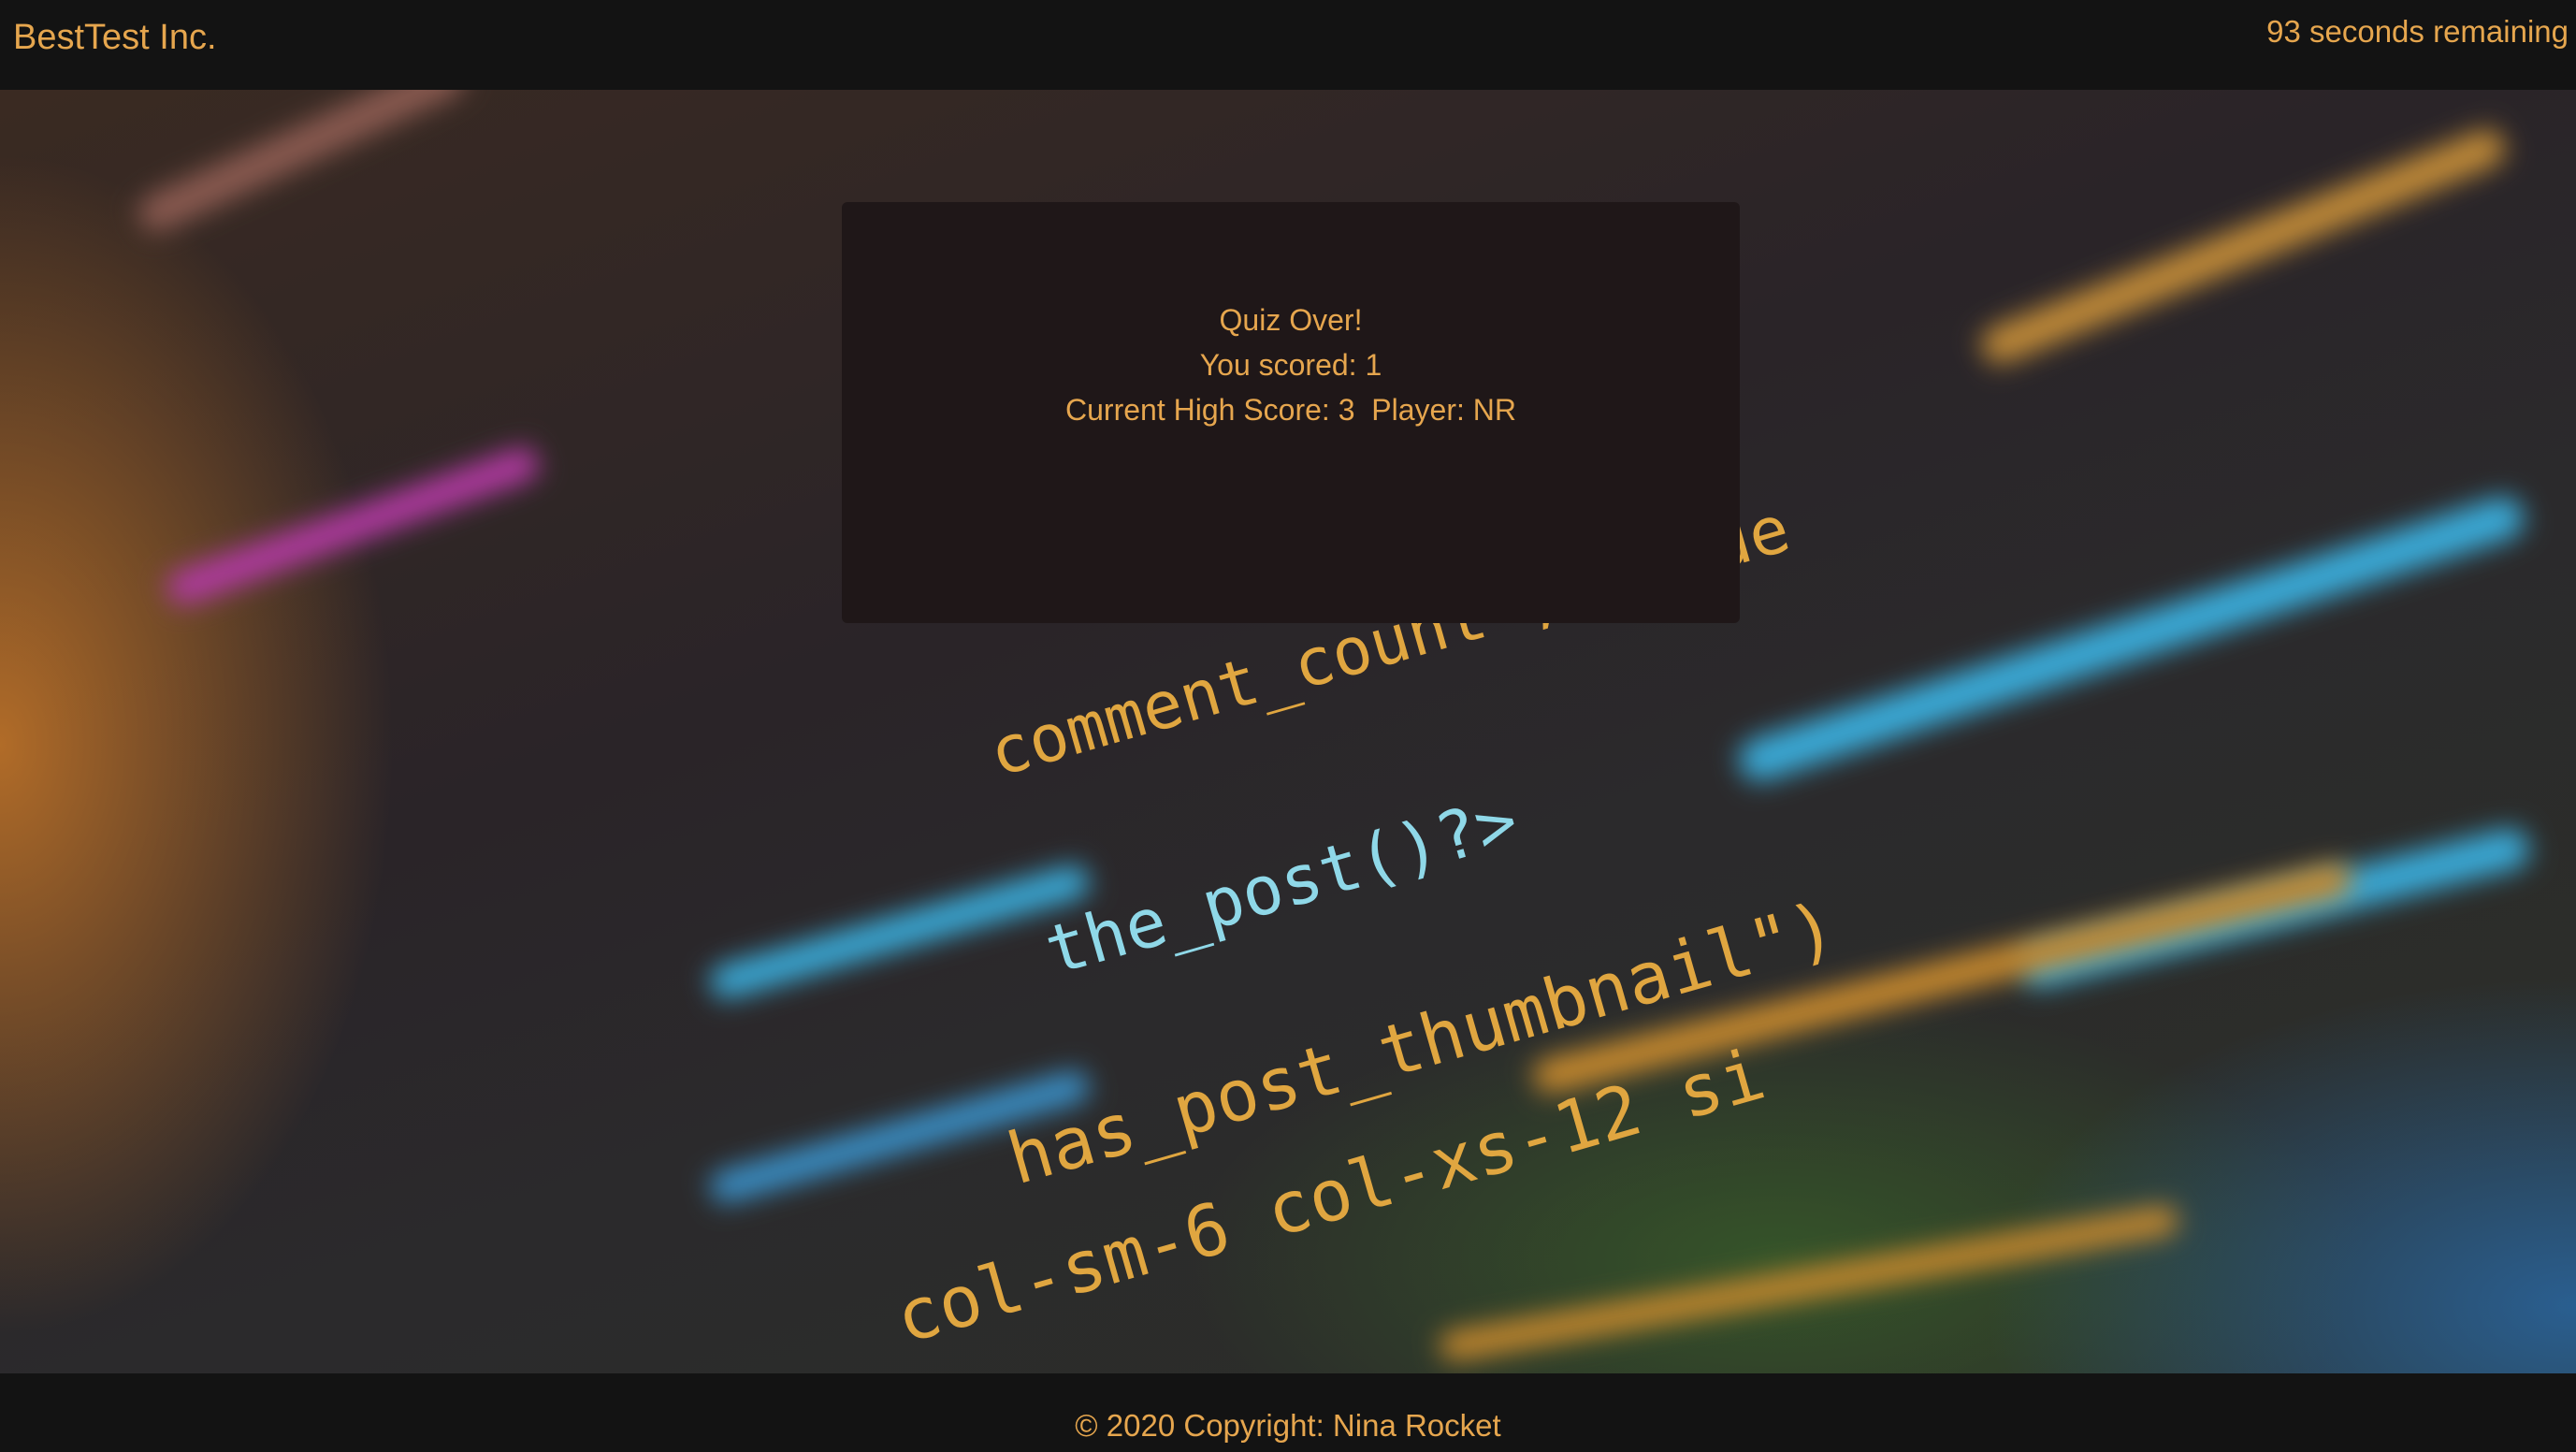 This screenshot has width=2576, height=1452. I want to click on quiz-over-title: Quiz Over!, so click(1291, 320).